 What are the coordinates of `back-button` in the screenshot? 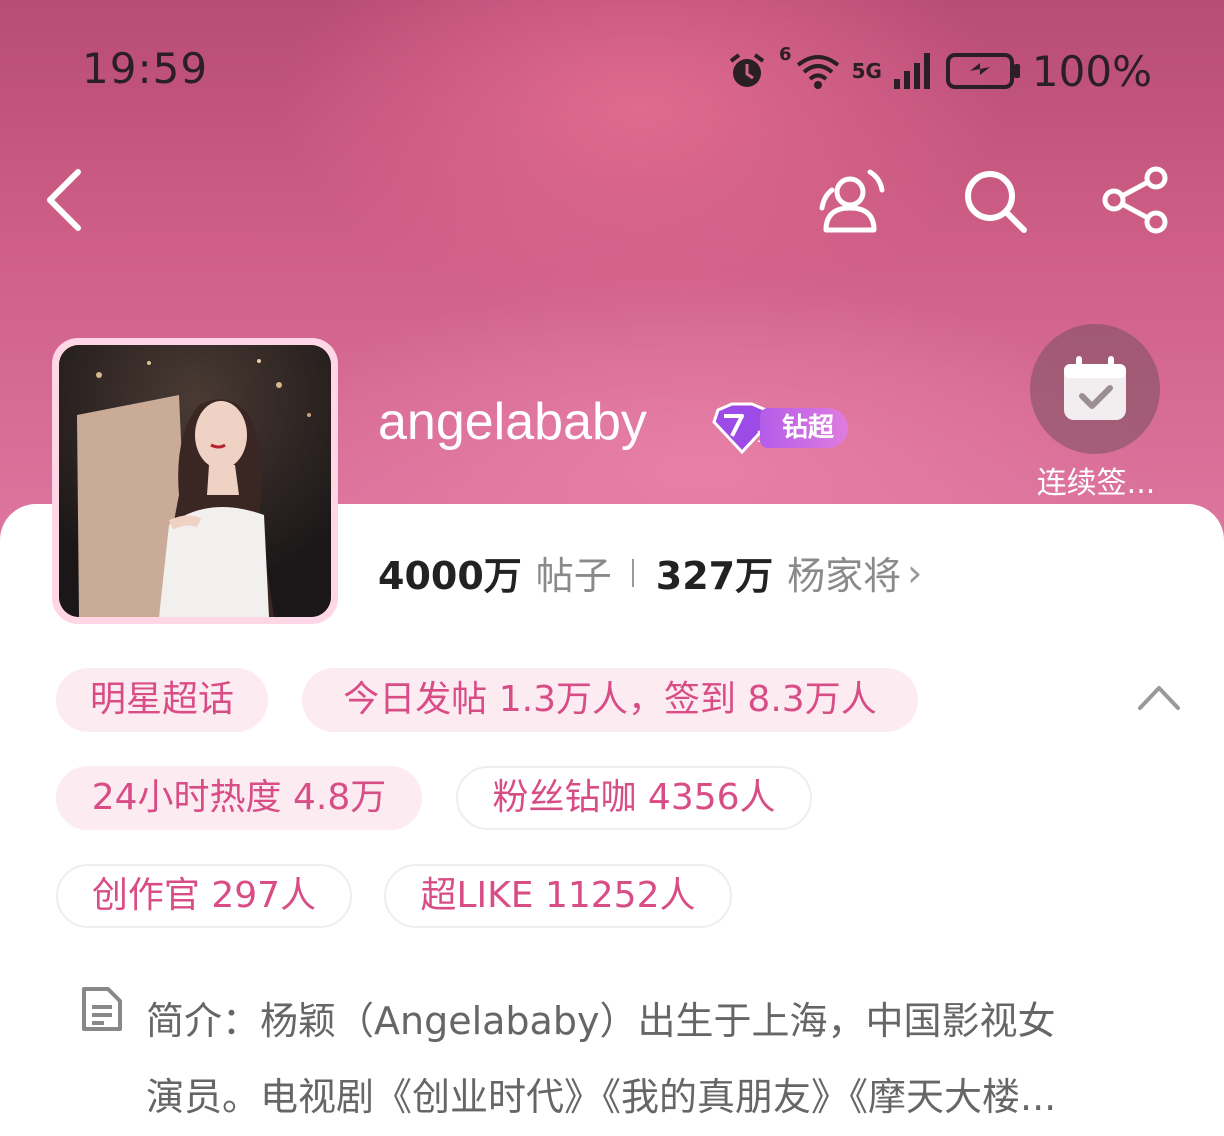 It's located at (64, 200).